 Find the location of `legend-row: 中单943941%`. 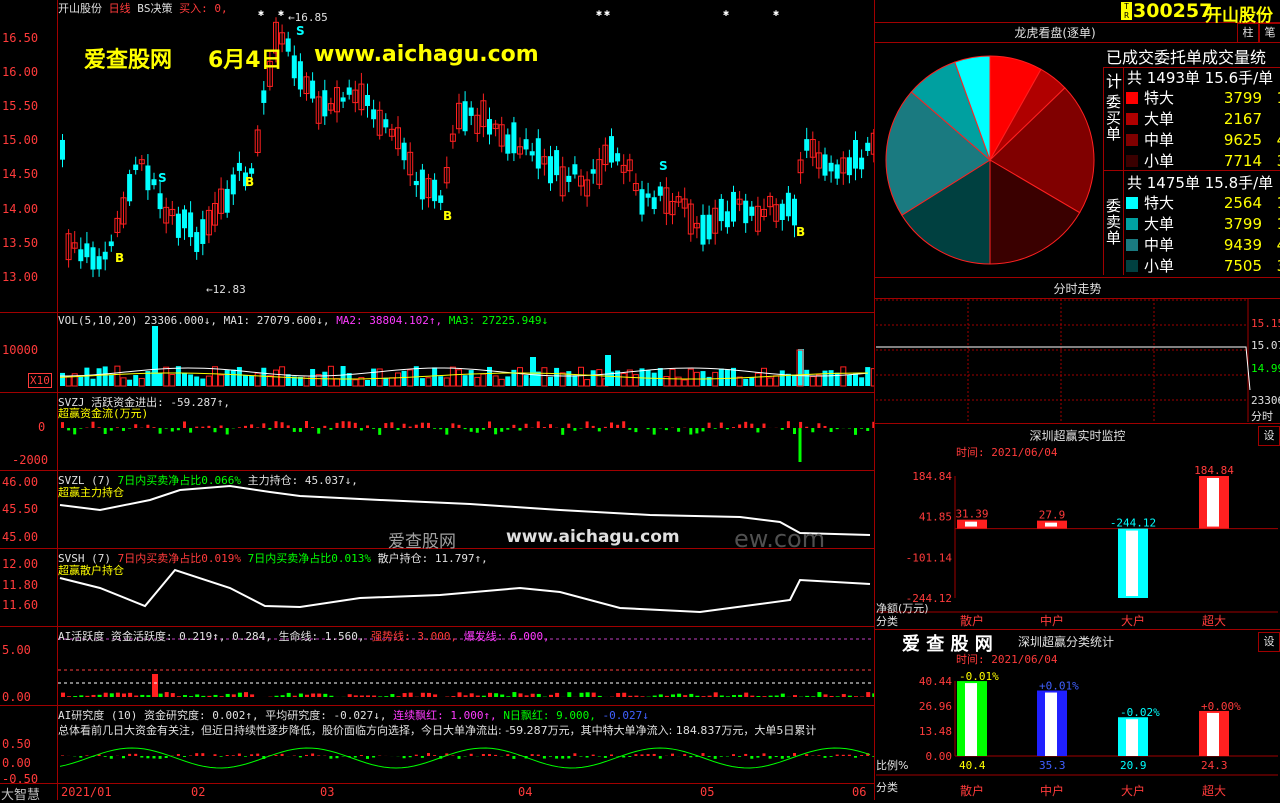

legend-row: 中单943941% is located at coordinates (1202, 244).